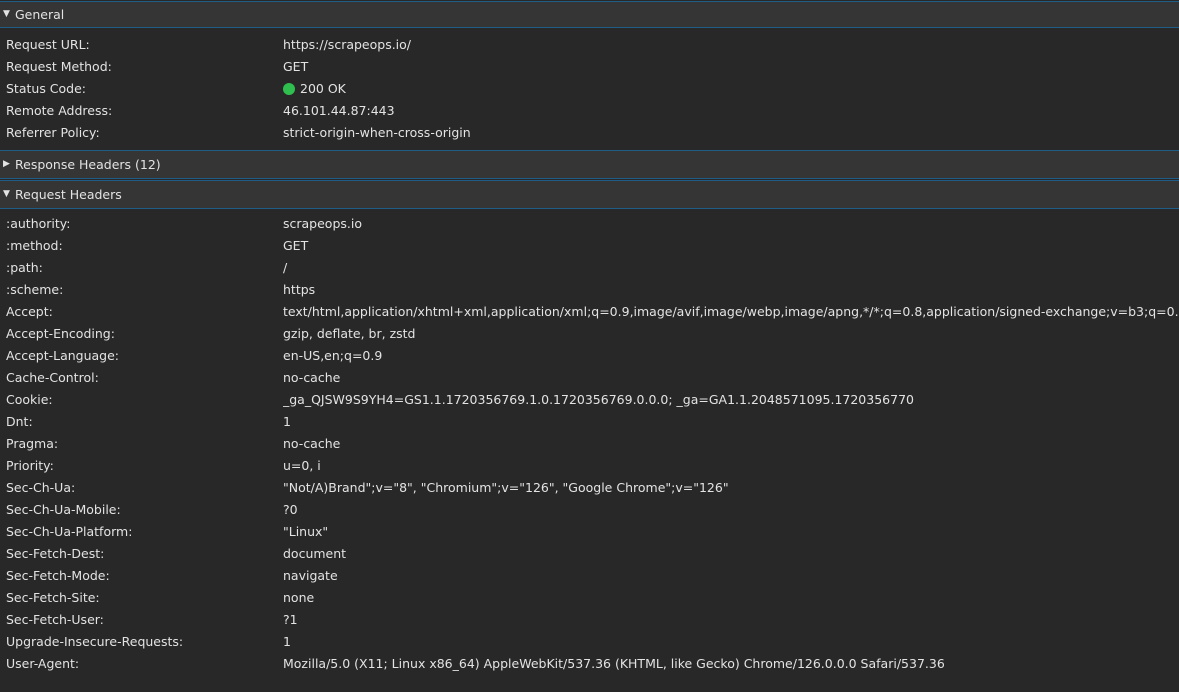 Image resolution: width=1179 pixels, height=692 pixels. Describe the element at coordinates (589, 619) in the screenshot. I see `request-header-row: Sec-Fetch-User: ?1` at that location.